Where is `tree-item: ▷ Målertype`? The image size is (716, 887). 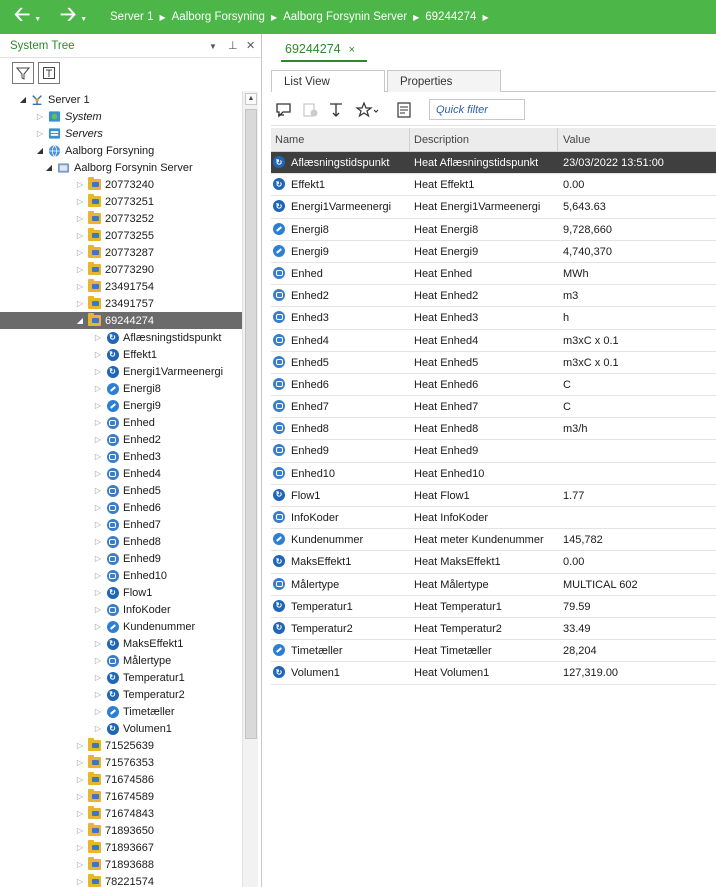 tree-item: ▷ Målertype is located at coordinates (121, 660).